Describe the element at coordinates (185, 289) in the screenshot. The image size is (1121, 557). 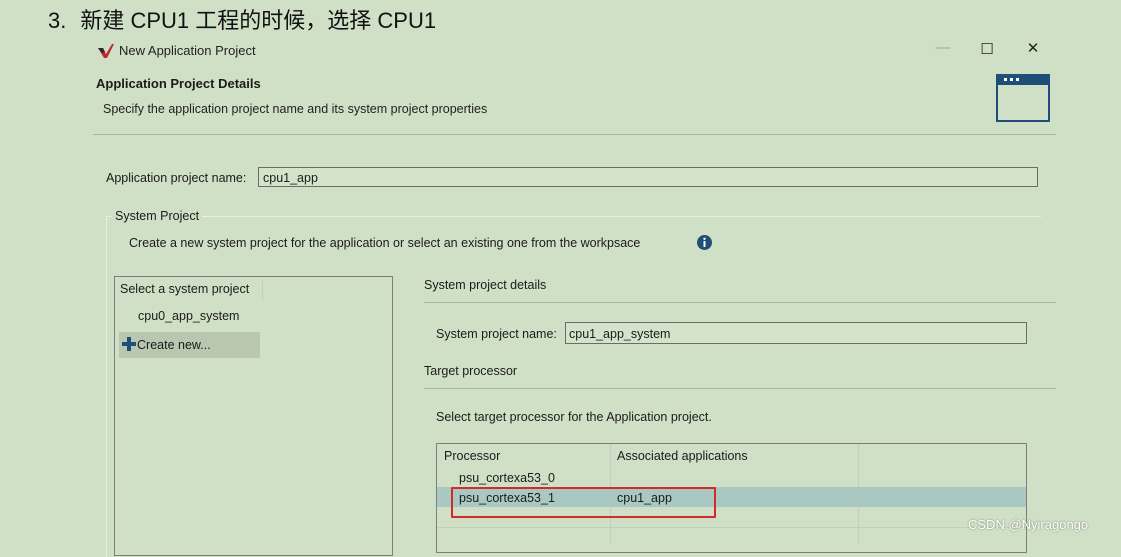
I see `system-list-header: Select a system project` at that location.